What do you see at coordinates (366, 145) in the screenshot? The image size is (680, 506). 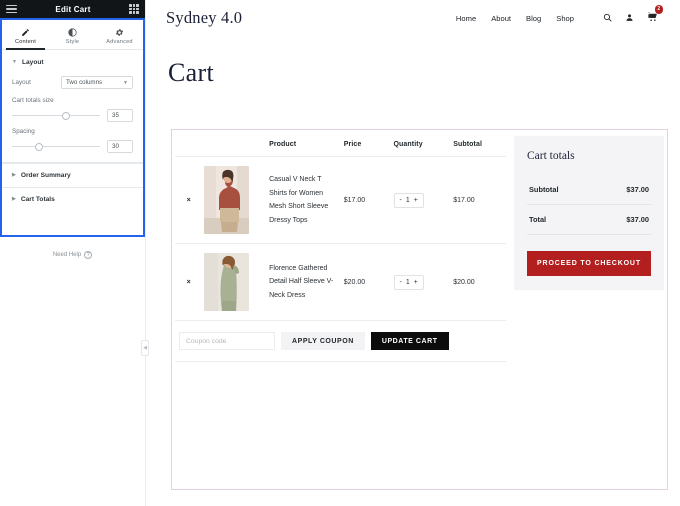 I see `th-price: Price` at bounding box center [366, 145].